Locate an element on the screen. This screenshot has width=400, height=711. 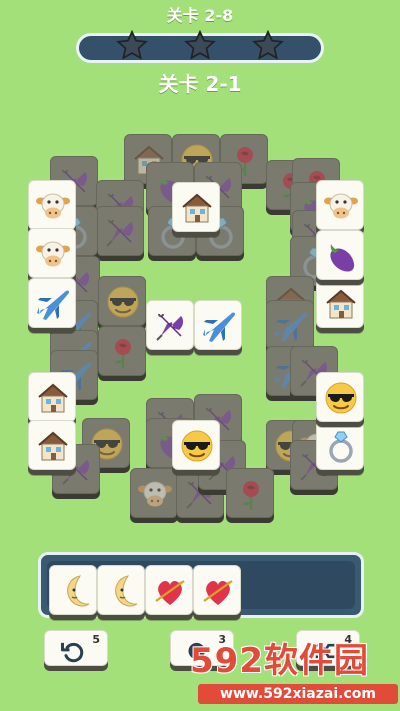
ring-icon is located at coordinates (341, 447).